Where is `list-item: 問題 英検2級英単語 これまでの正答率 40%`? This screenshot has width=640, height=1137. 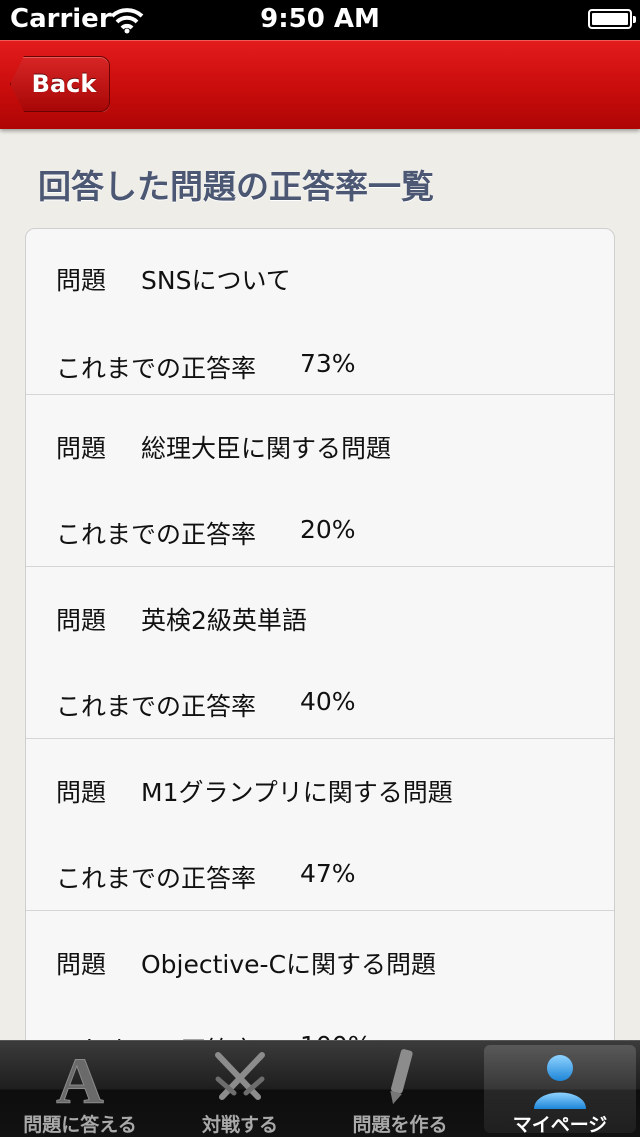
list-item: 問題 英検2級英単語 これまでの正答率 40% is located at coordinates (320, 653).